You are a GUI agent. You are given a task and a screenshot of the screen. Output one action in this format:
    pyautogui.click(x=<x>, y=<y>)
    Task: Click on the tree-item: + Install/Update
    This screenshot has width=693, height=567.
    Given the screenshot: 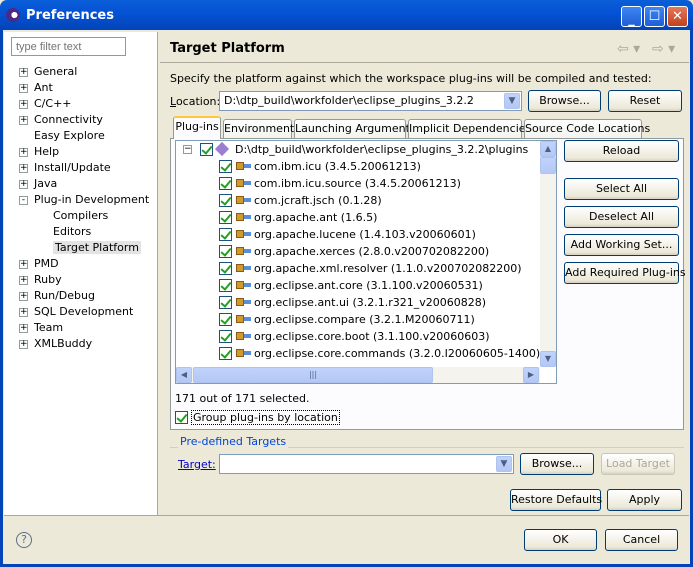 What is the action you would take?
    pyautogui.click(x=65, y=168)
    